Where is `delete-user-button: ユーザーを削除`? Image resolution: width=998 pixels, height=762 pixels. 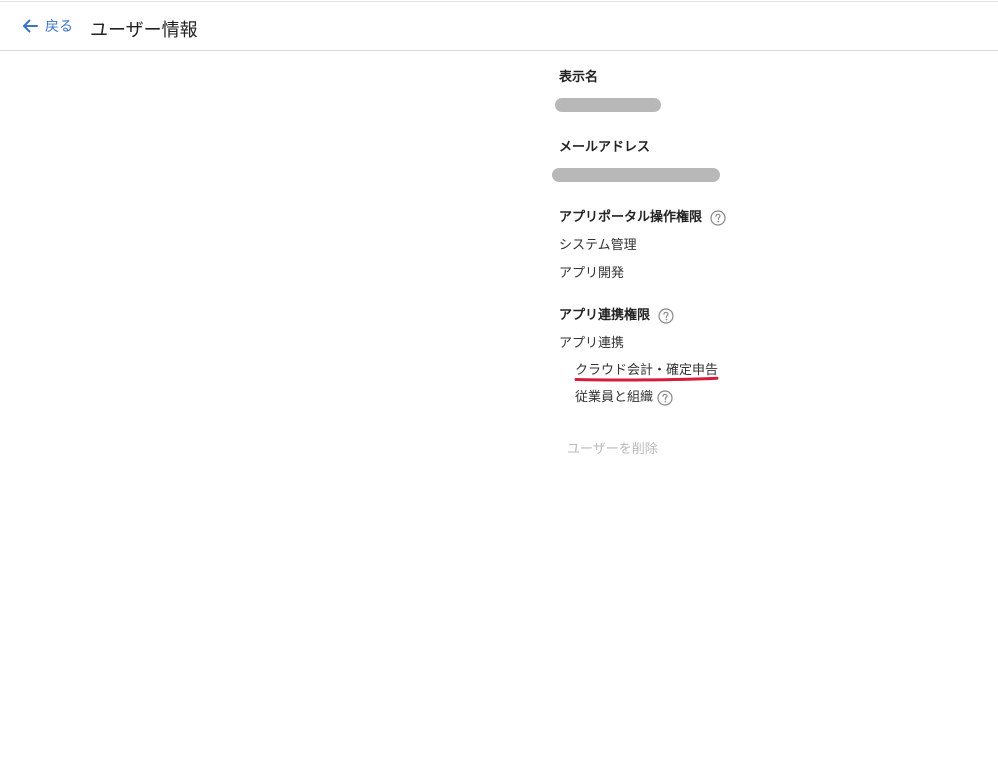
delete-user-button: ユーザーを削除 is located at coordinates (612, 450).